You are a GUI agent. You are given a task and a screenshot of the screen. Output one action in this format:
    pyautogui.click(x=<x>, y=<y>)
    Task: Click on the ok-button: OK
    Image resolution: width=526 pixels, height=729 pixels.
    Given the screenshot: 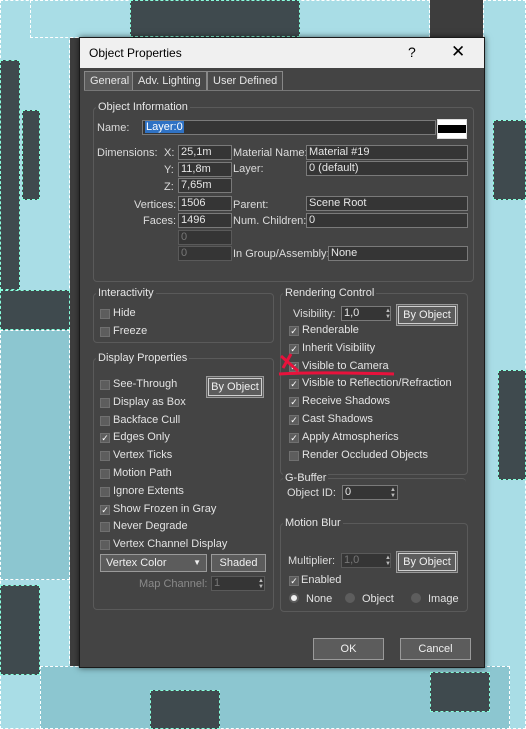 What is the action you would take?
    pyautogui.click(x=348, y=649)
    